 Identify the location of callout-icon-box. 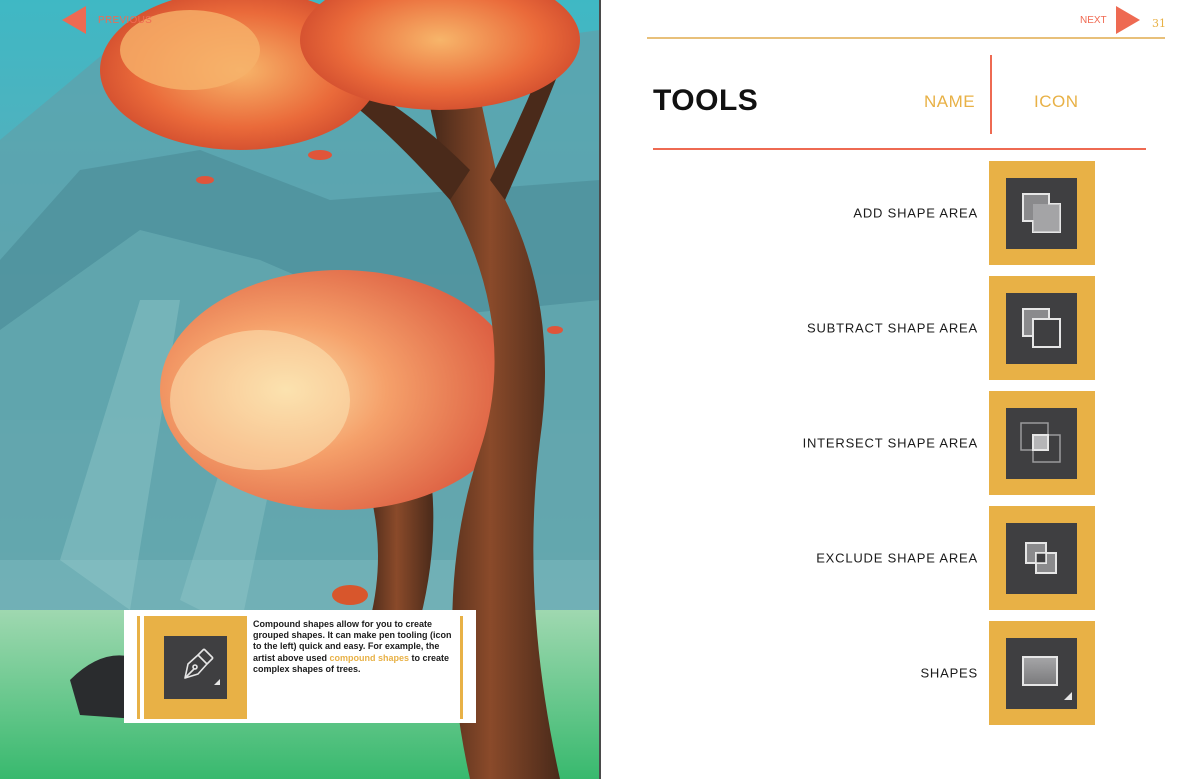
(195, 667).